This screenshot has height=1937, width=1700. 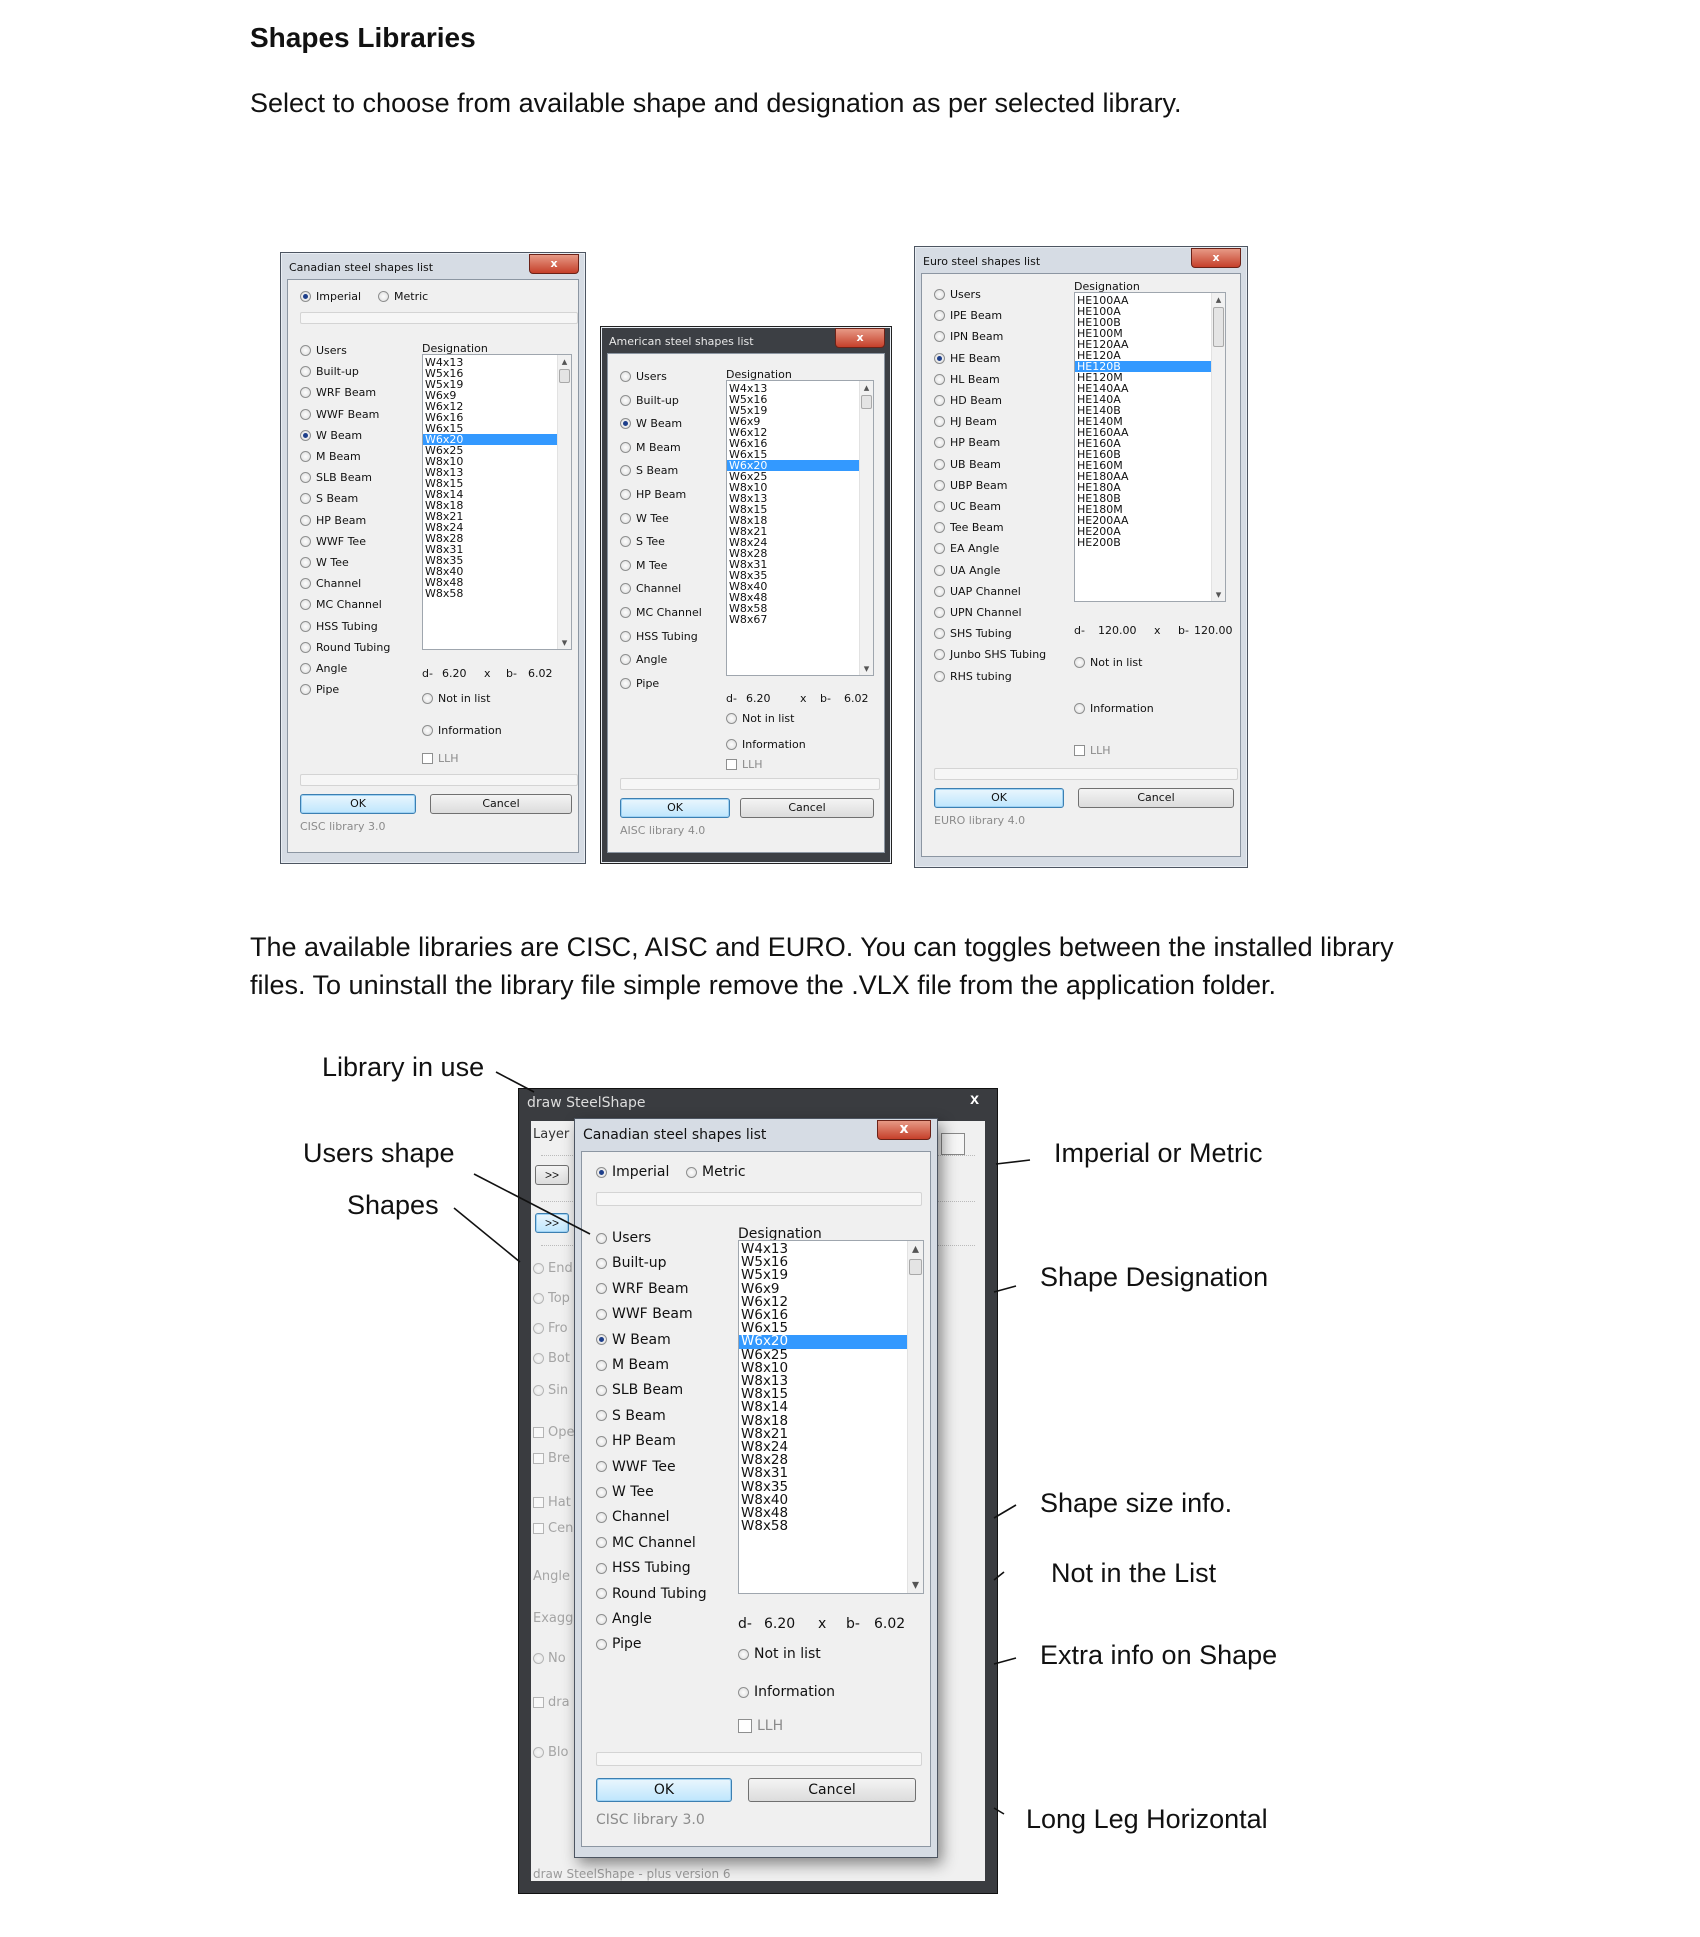 I want to click on leader-users-shape, so click(x=532, y=1204).